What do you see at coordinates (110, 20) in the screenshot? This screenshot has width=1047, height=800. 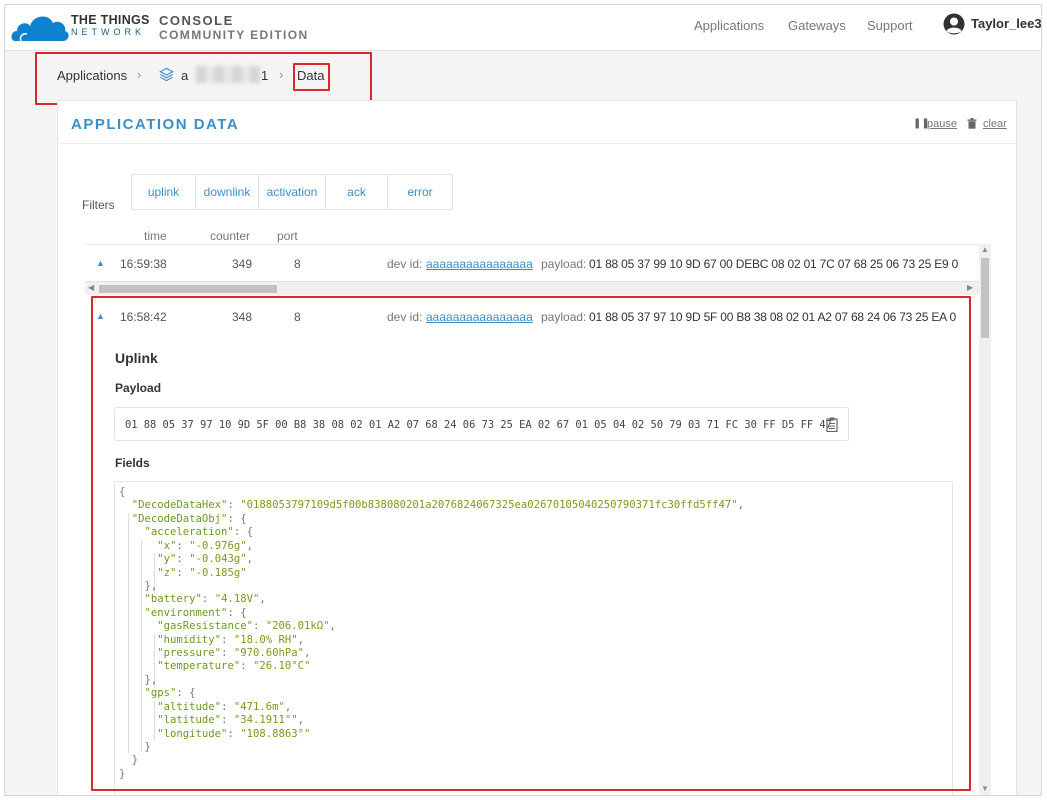 I see `brand-line-1: THE THINGS` at bounding box center [110, 20].